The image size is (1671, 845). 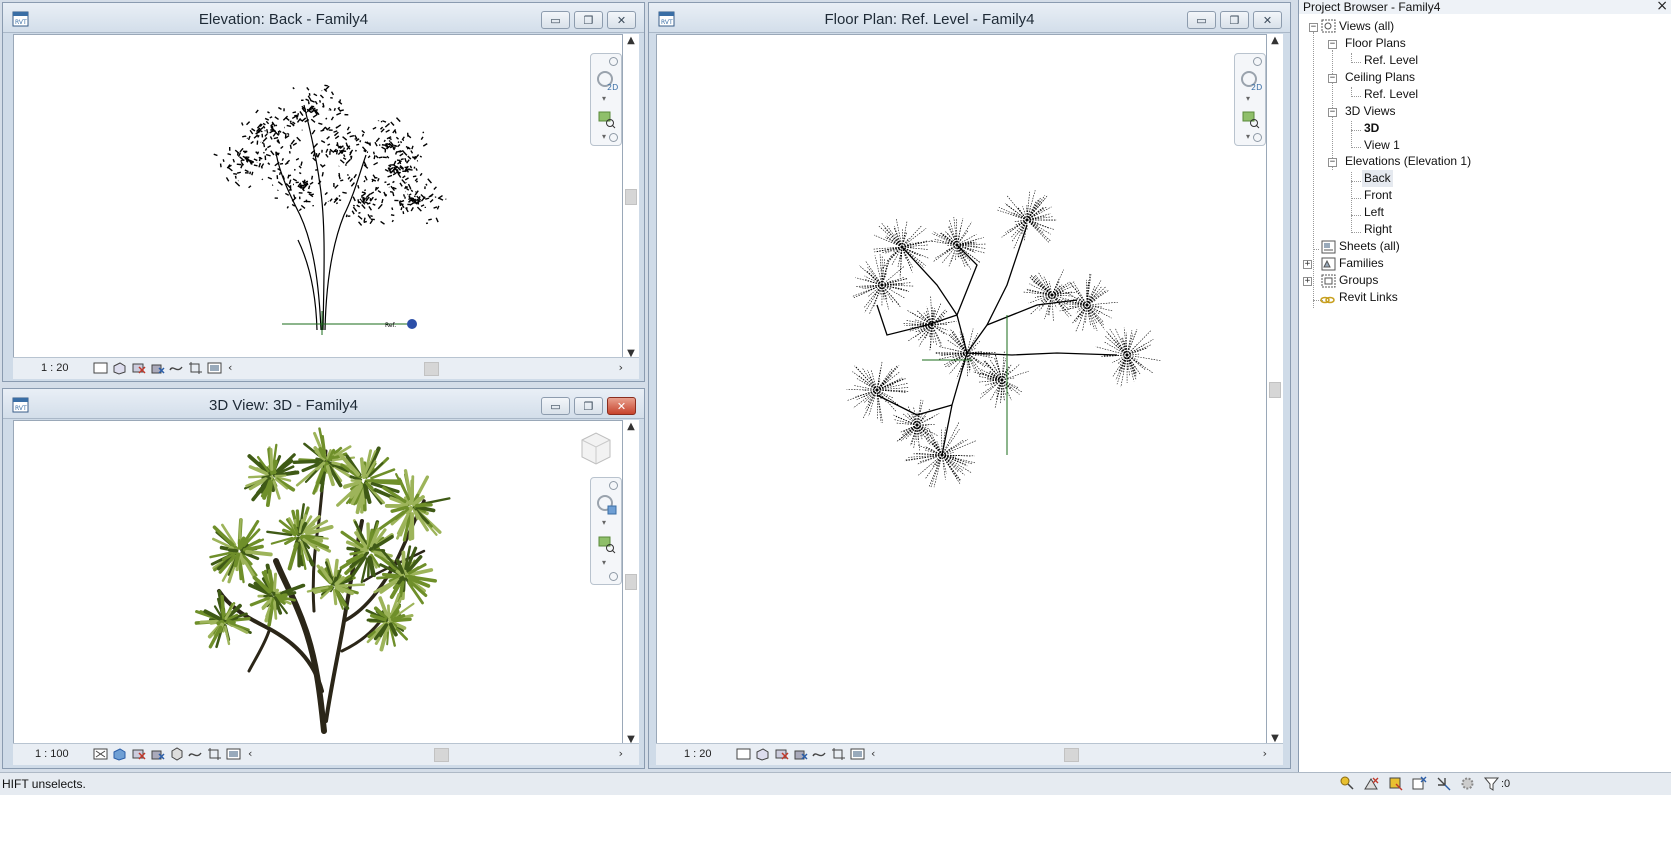 I want to click on steering-wheel-icon, so click(x=607, y=505).